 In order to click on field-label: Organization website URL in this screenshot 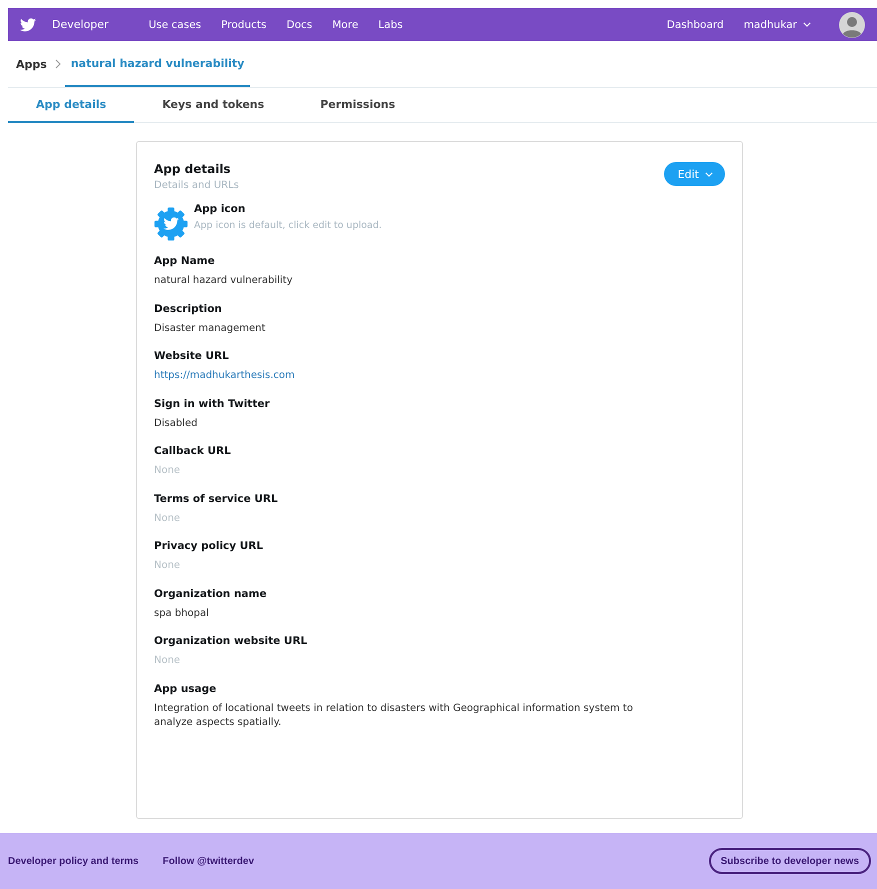, I will do `click(231, 641)`.